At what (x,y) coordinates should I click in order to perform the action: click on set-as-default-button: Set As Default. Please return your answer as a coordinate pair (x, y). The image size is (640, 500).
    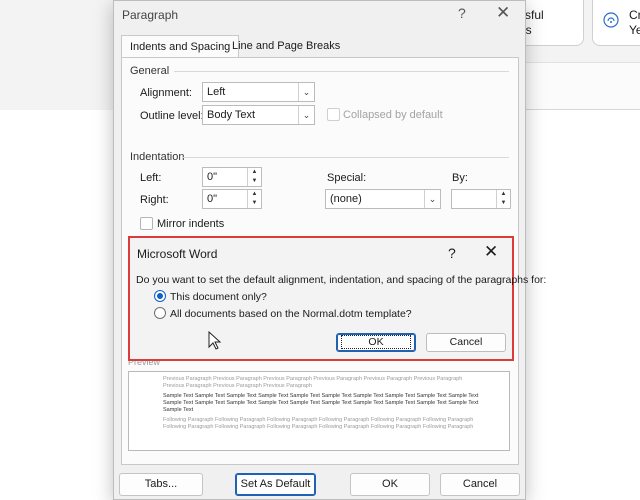
    Looking at the image, I should click on (275, 484).